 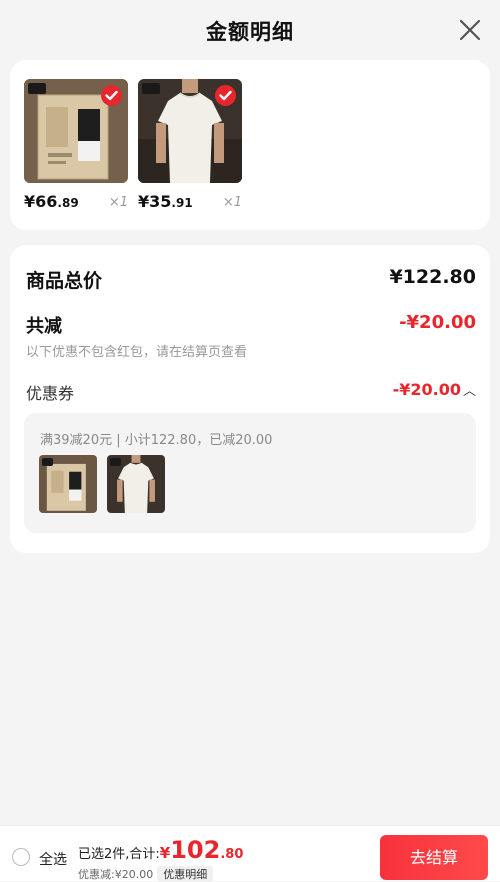 I want to click on coupon-amount: -¥20.00, so click(x=426, y=389).